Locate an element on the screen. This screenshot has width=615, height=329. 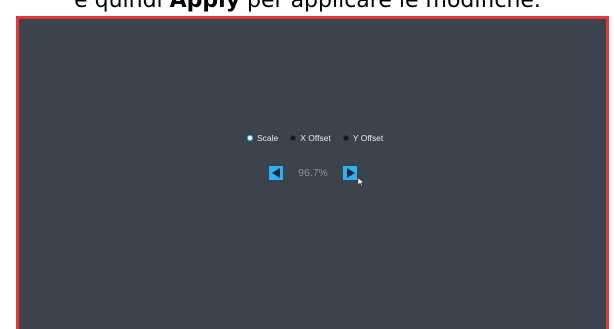
radio-label-y-offset: Y Offset is located at coordinates (368, 138).